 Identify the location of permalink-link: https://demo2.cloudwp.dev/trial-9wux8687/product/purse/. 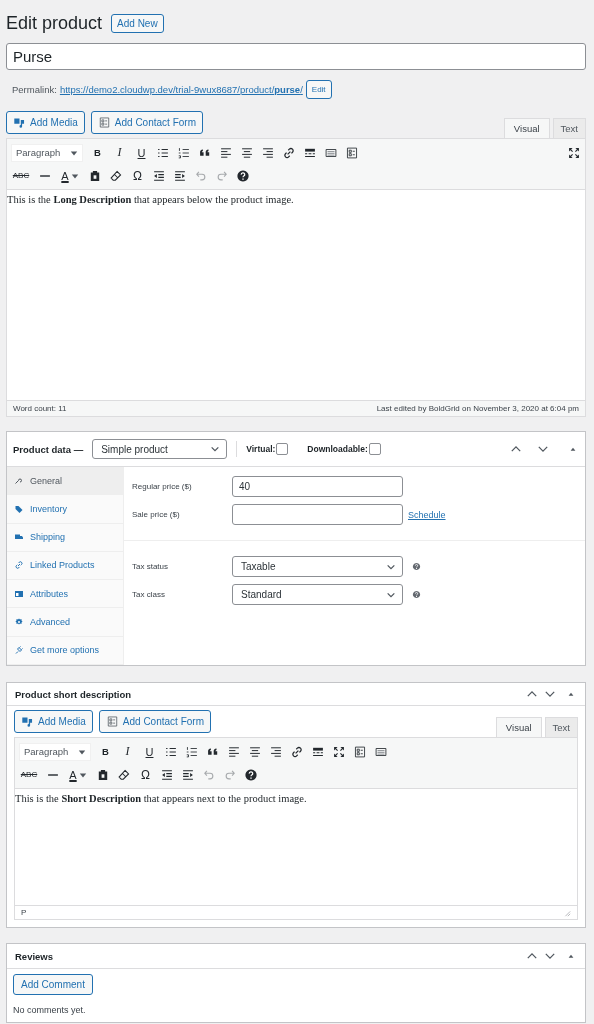
(181, 89).